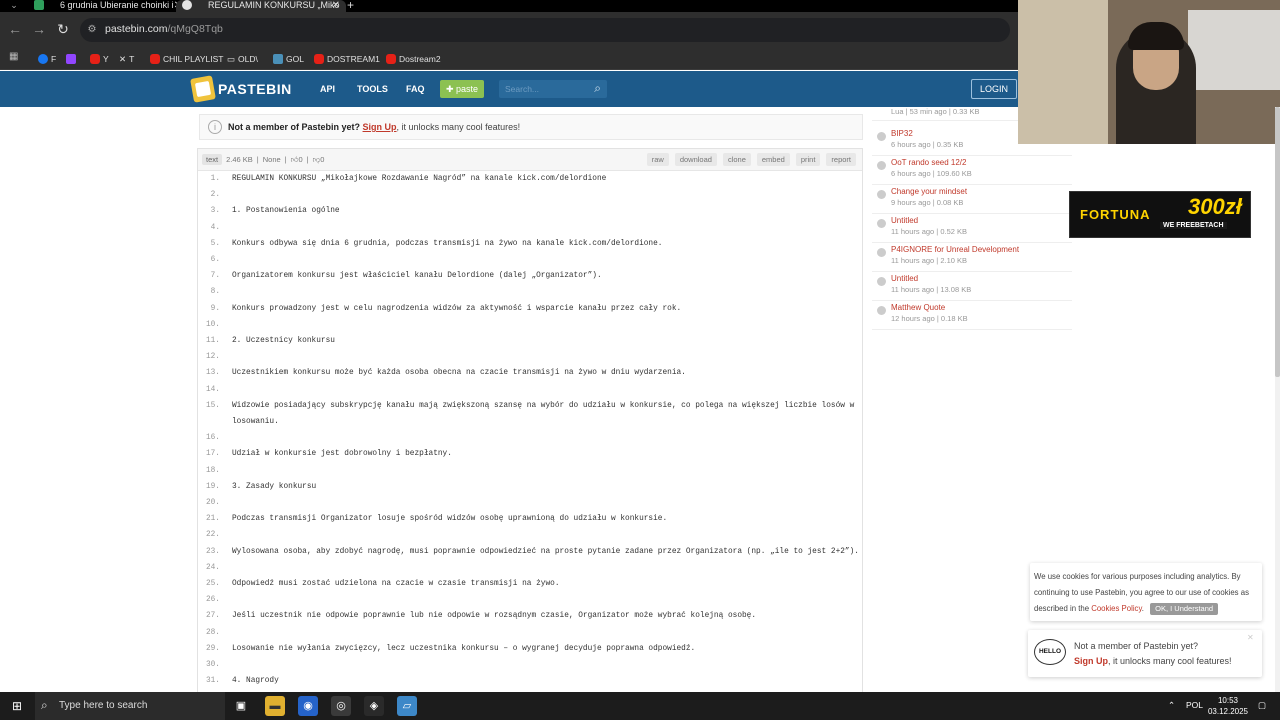  What do you see at coordinates (1277, 399) in the screenshot?
I see `page-scrollbar` at bounding box center [1277, 399].